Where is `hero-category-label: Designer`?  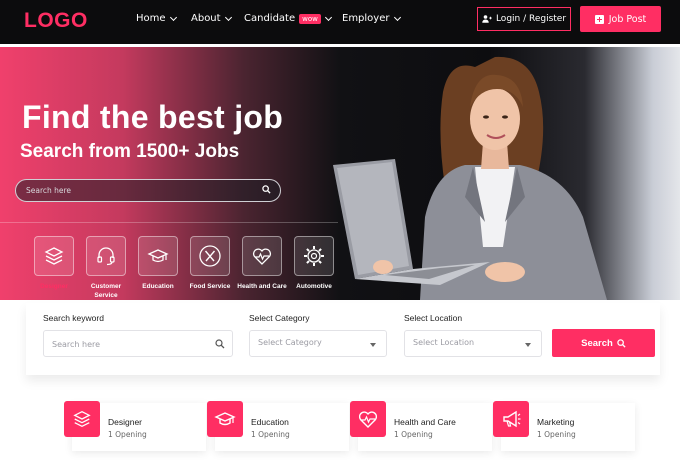 hero-category-label: Designer is located at coordinates (54, 286).